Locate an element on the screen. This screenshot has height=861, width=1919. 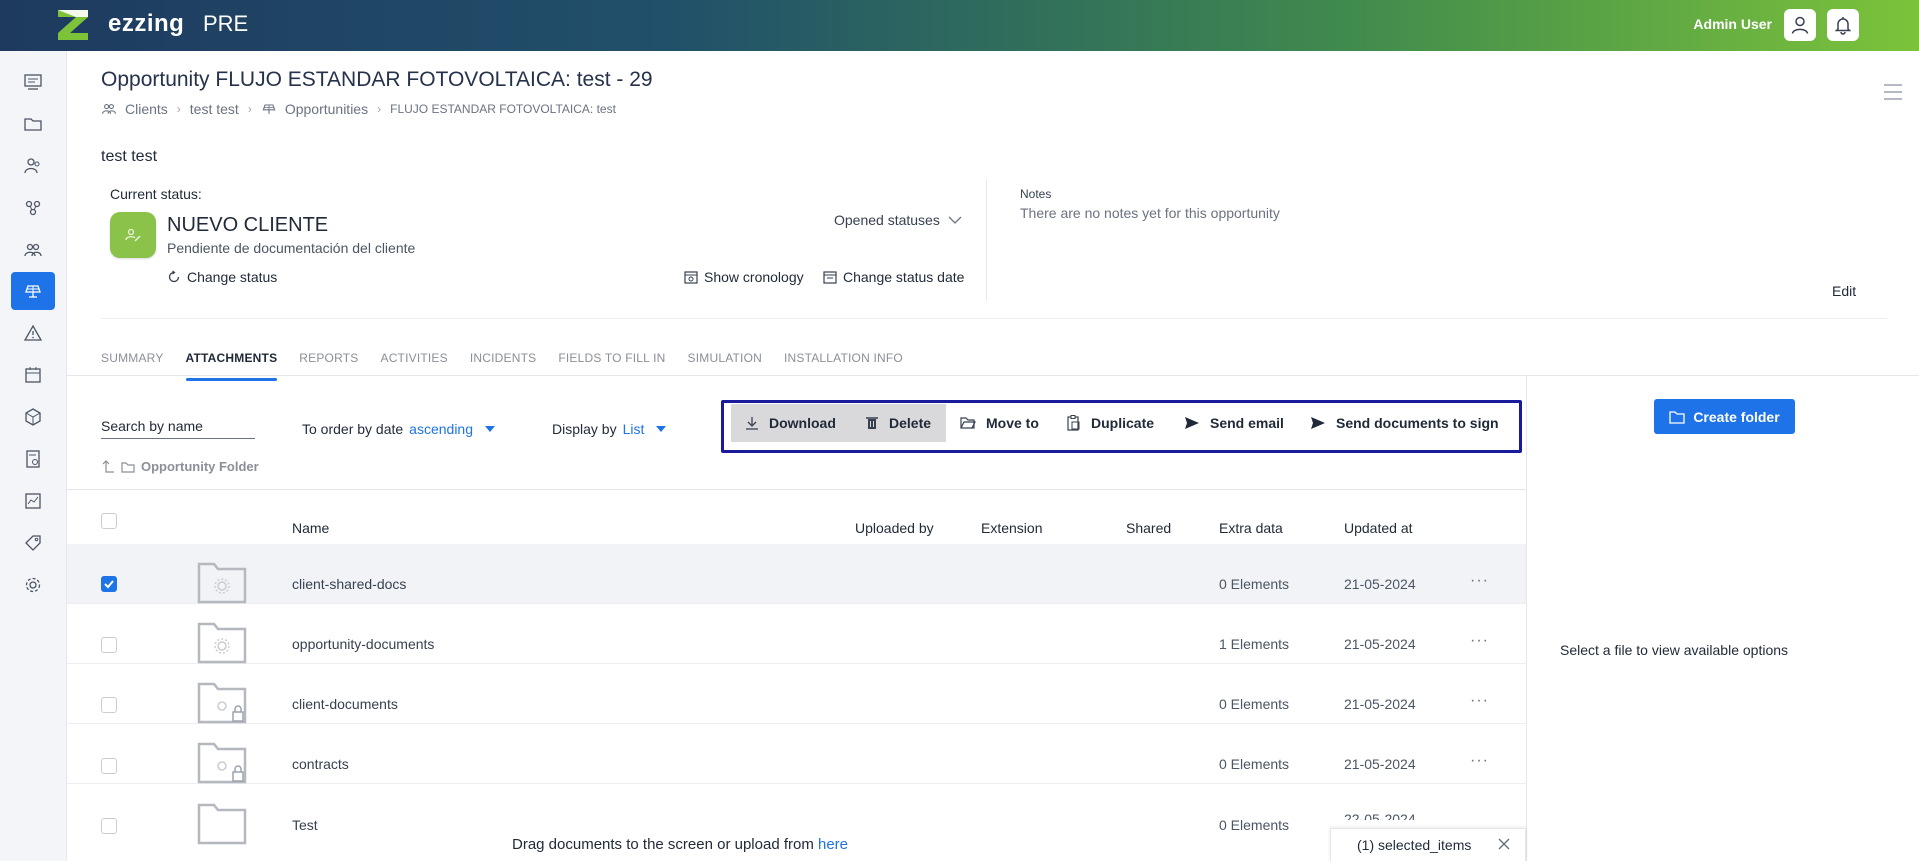
tag-icon is located at coordinates (33, 543).